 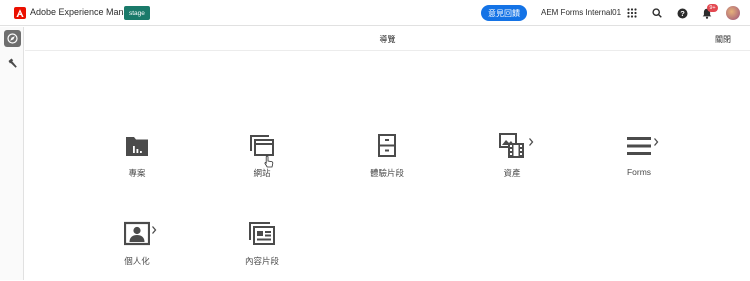 I want to click on navigation-header: 導覽 關閉, so click(x=387, y=39).